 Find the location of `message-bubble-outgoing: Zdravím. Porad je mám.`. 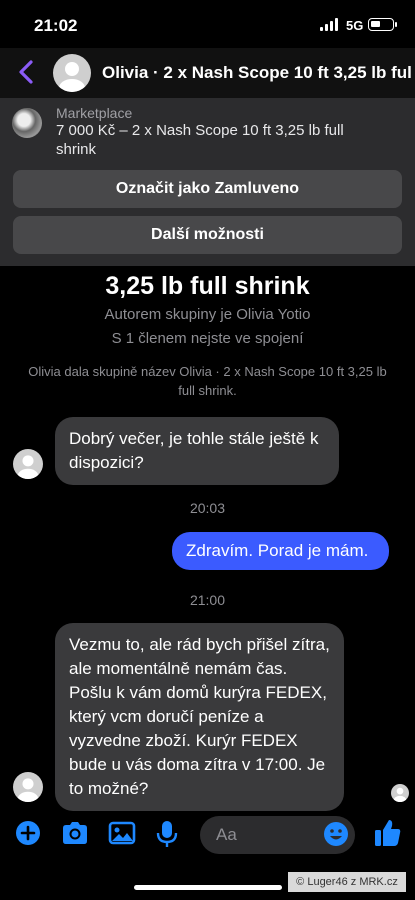

message-bubble-outgoing: Zdravím. Porad je mám. is located at coordinates (280, 551).